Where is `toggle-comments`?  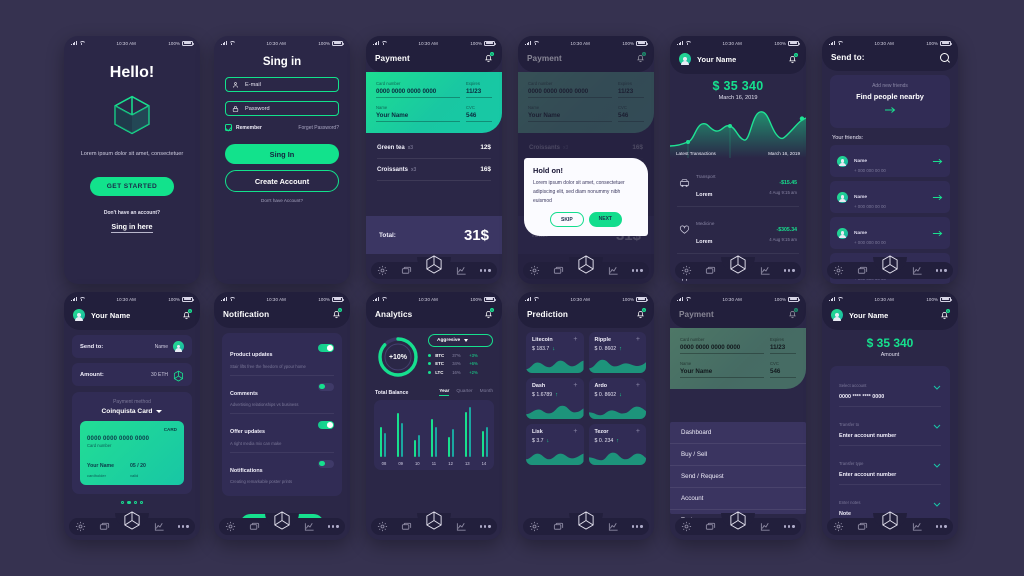
toggle-comments is located at coordinates (326, 386).